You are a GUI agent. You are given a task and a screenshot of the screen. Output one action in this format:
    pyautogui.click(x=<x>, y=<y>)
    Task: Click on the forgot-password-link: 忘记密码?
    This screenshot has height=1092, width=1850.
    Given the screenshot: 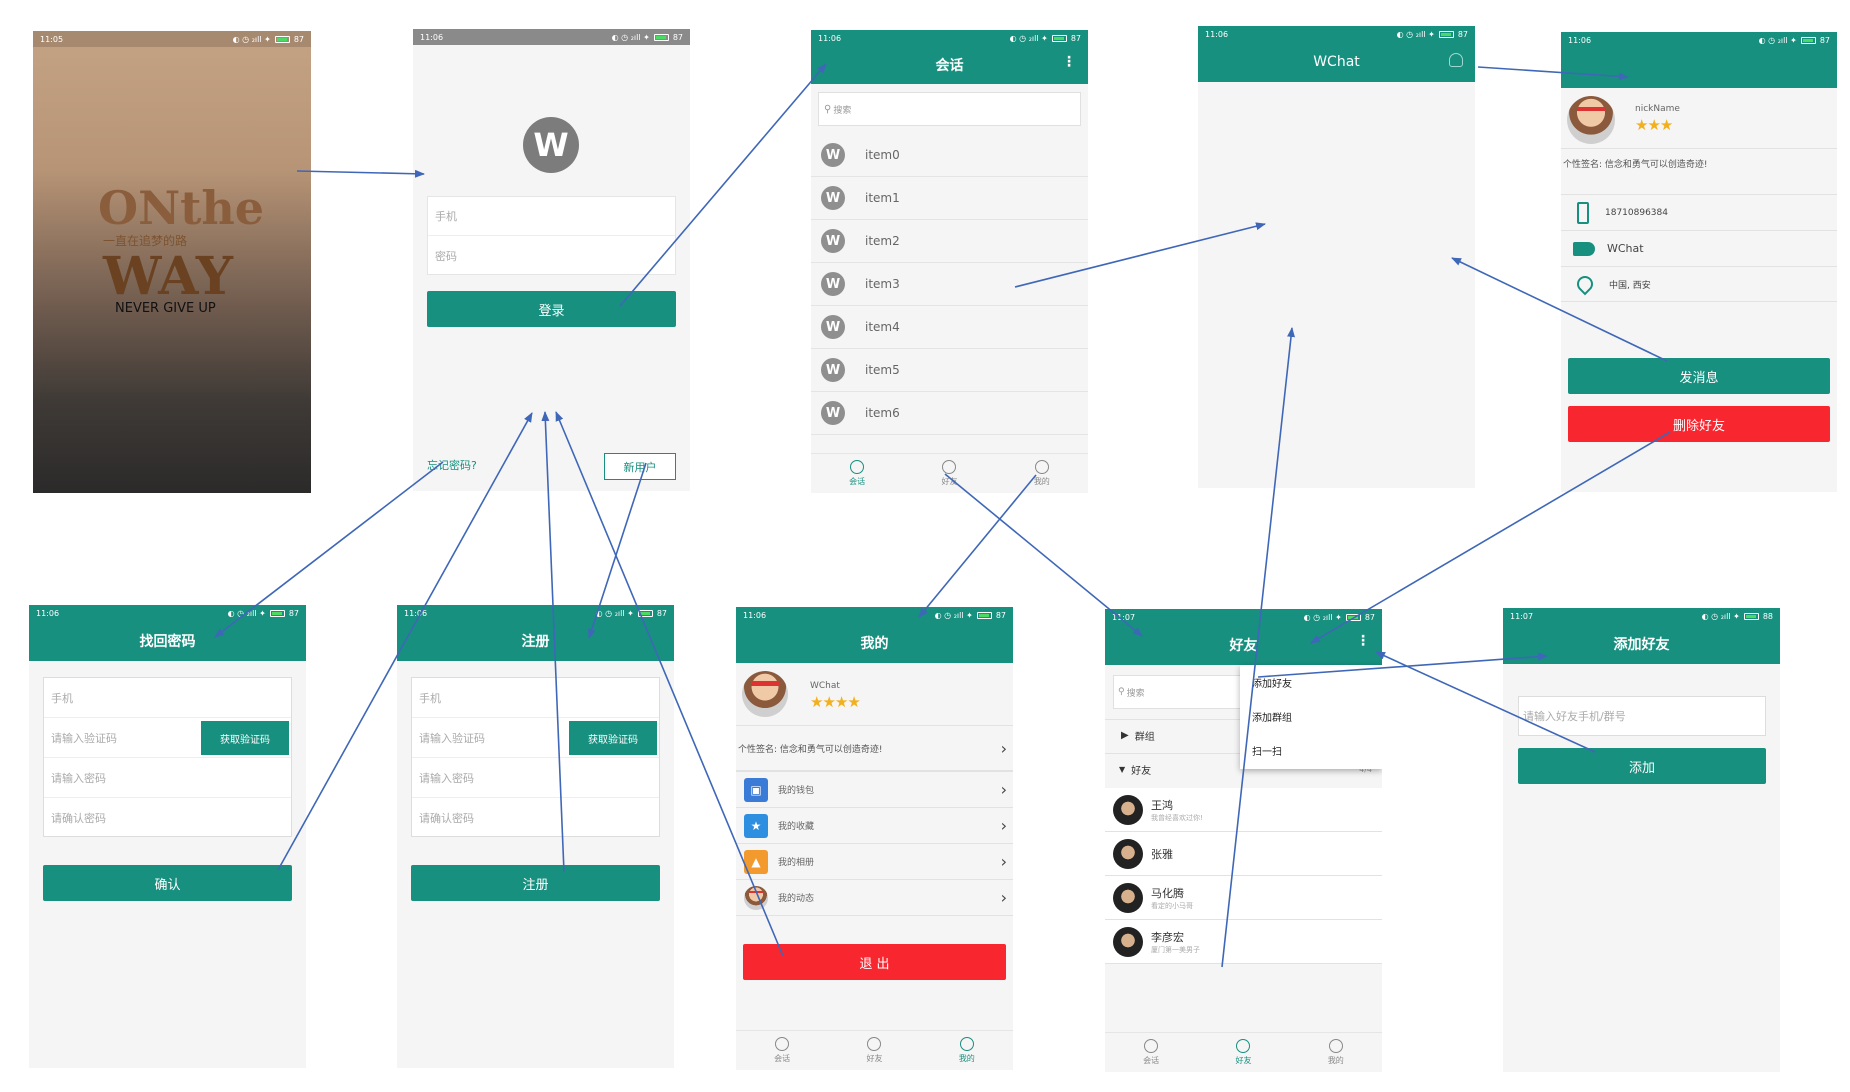 What is the action you would take?
    pyautogui.click(x=452, y=465)
    